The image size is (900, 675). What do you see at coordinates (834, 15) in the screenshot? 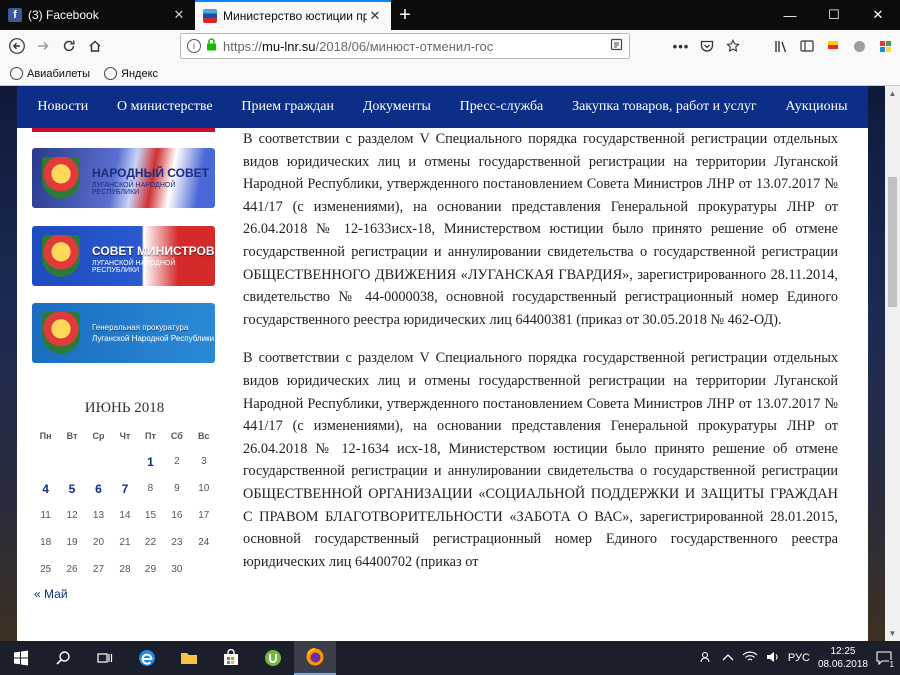
I see `maximize-button: ☐` at bounding box center [834, 15].